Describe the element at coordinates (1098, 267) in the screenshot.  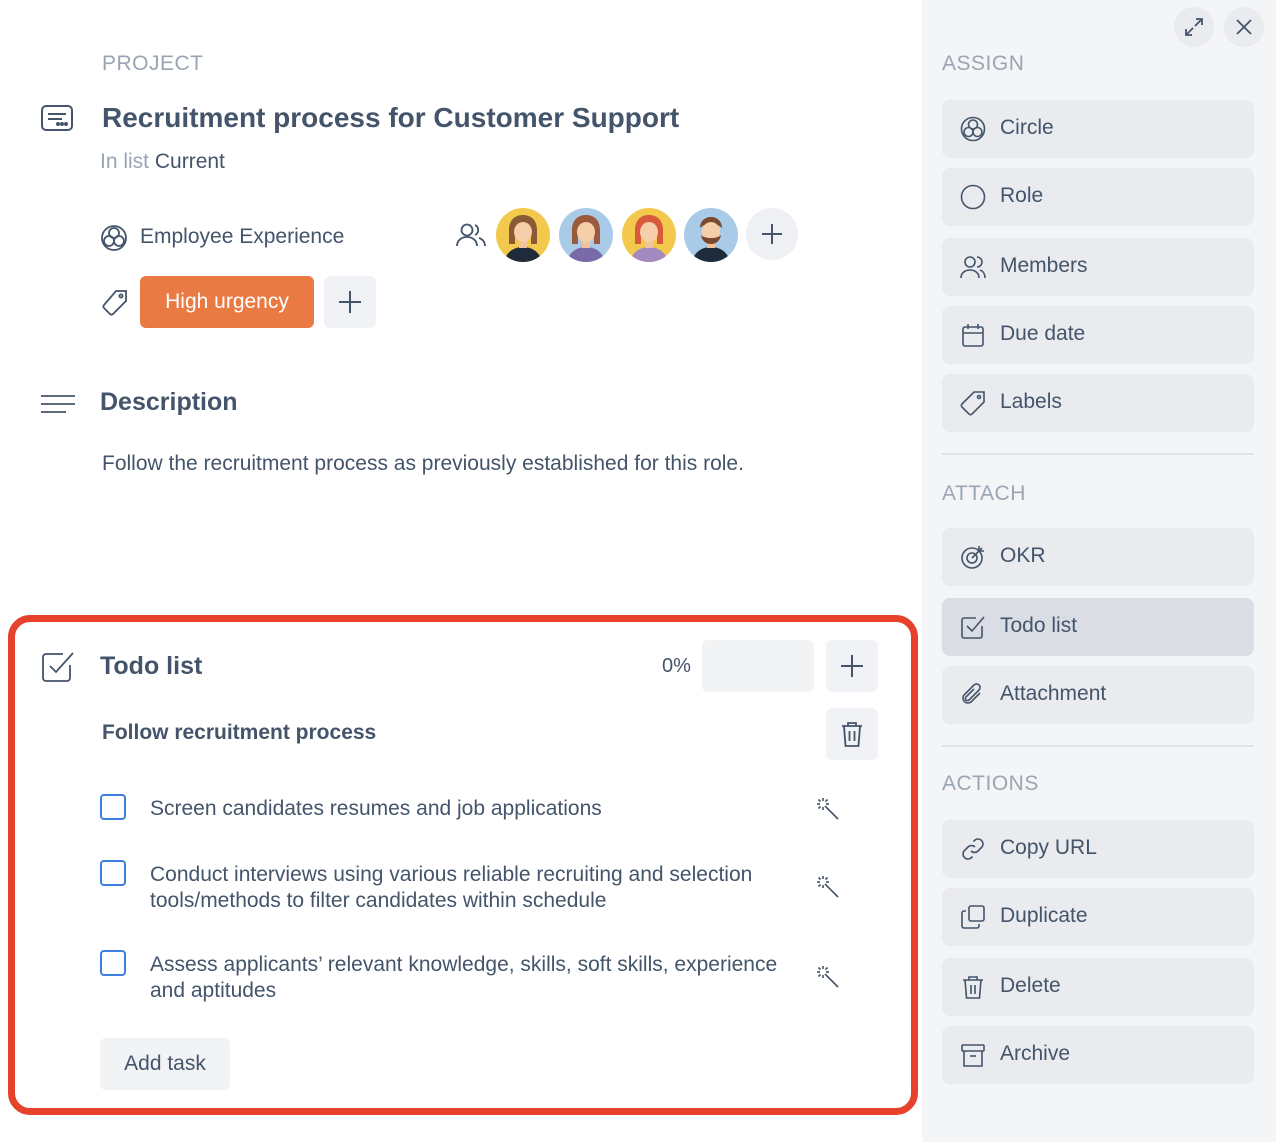
I see `members-button: Members` at that location.